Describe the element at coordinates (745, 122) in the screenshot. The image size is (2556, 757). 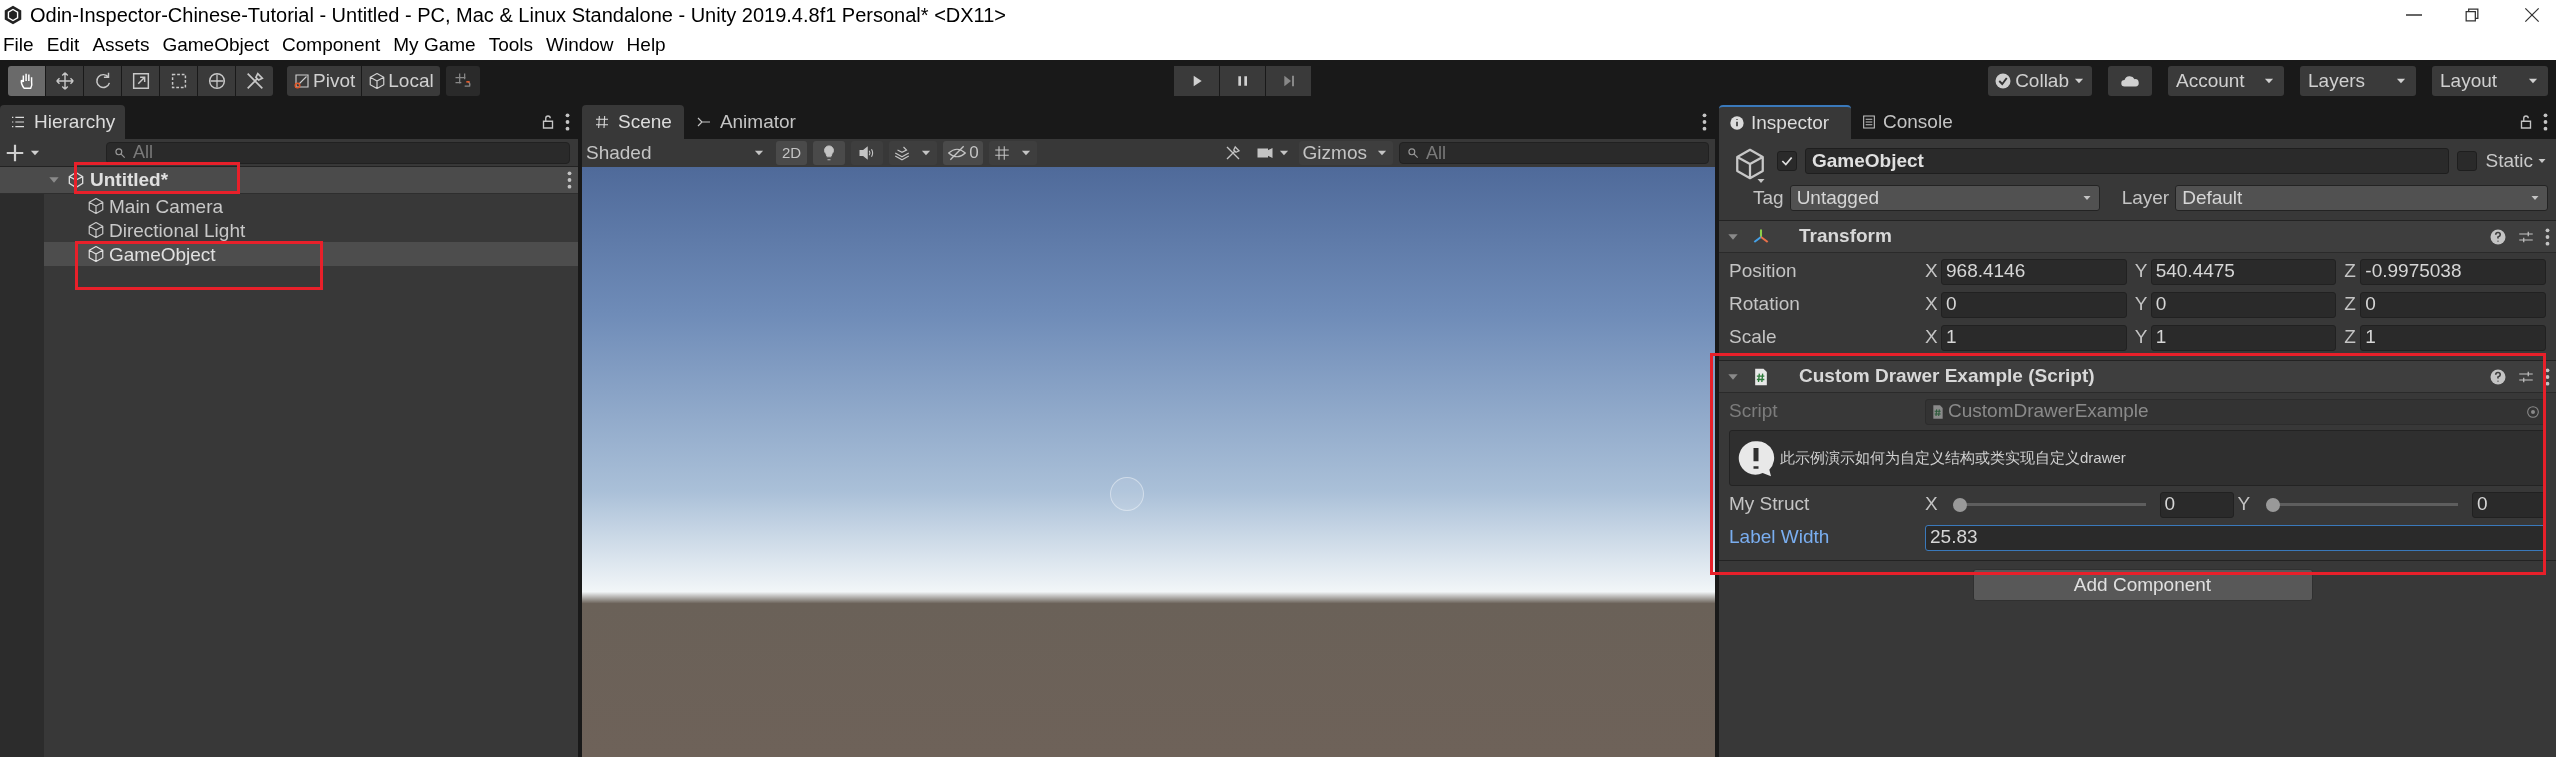
I see `panel-tab: Animator` at that location.